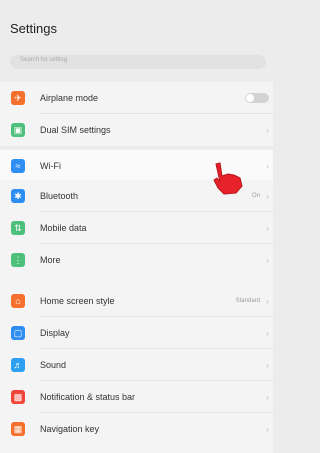  What do you see at coordinates (136, 130) in the screenshot?
I see `settings-row-dual-sim: ▣ Dual SIM settings ›` at bounding box center [136, 130].